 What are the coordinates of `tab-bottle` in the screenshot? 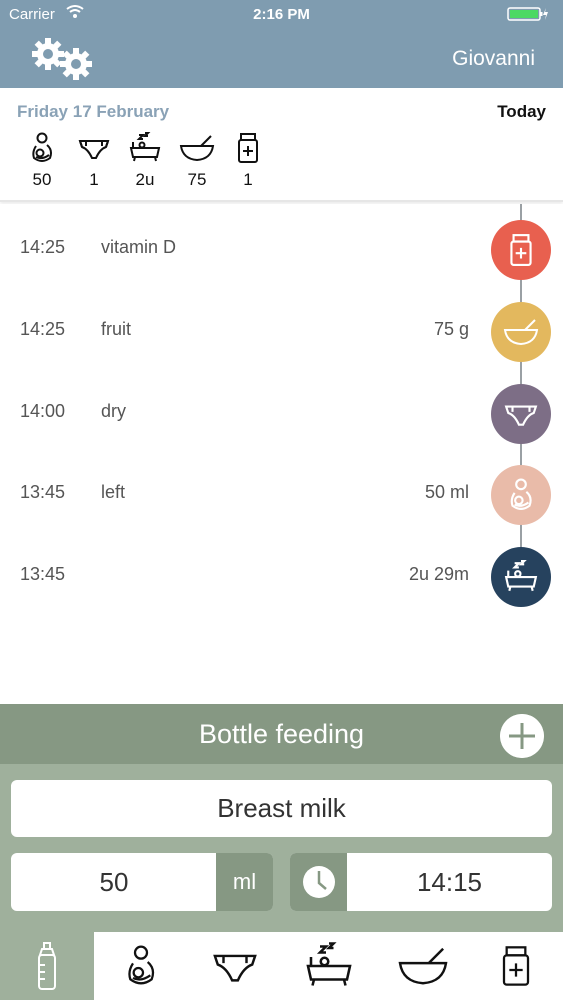 It's located at (47, 966).